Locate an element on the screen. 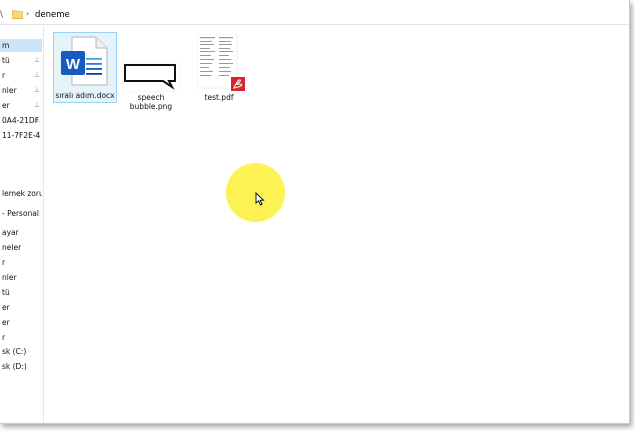  nav-item: sk (D:) is located at coordinates (21, 366).